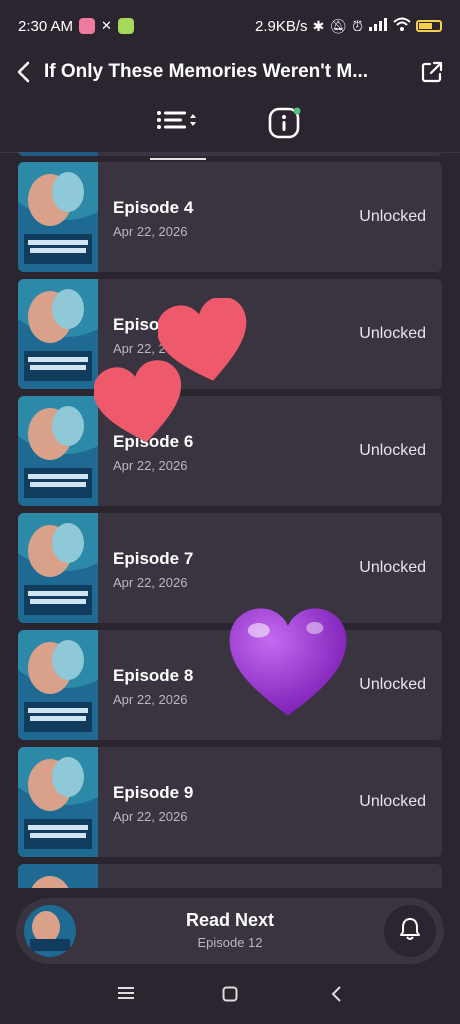  Describe the element at coordinates (230, 942) in the screenshot. I see `read-next-episode: Episode 12` at that location.